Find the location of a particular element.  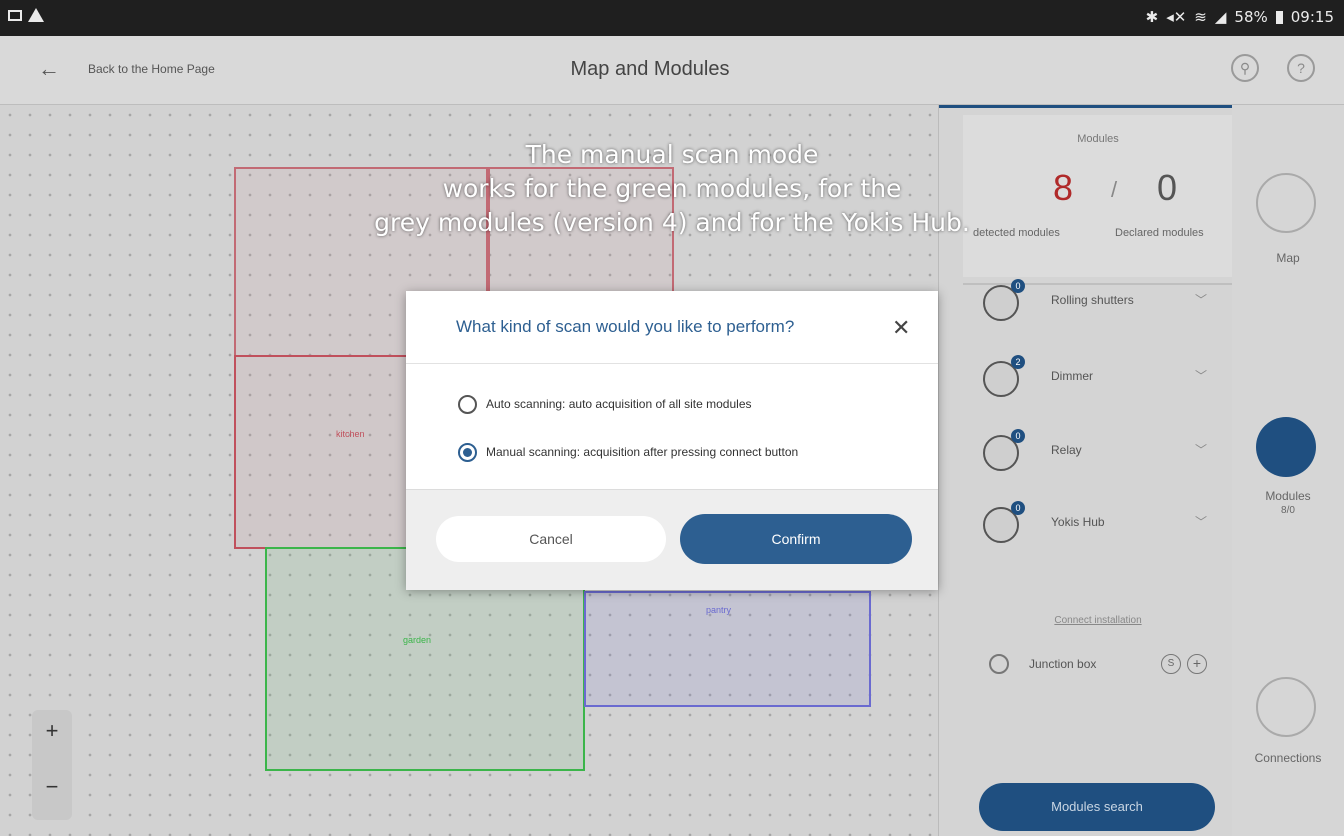

map-nav-label: Map is located at coordinates (1288, 258).